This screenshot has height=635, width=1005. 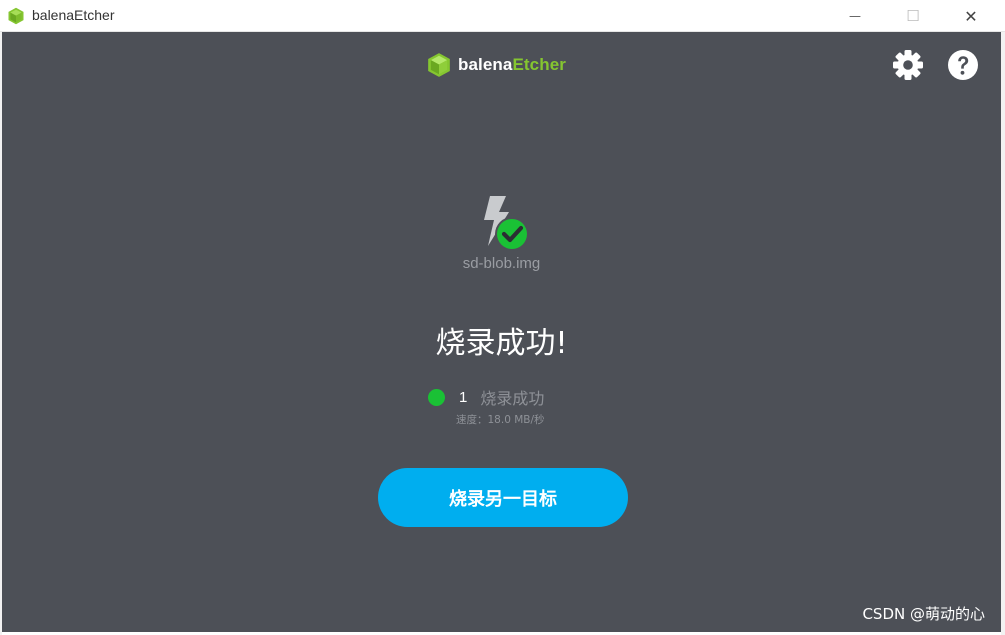 I want to click on logo-word-balena: balena, so click(x=485, y=64).